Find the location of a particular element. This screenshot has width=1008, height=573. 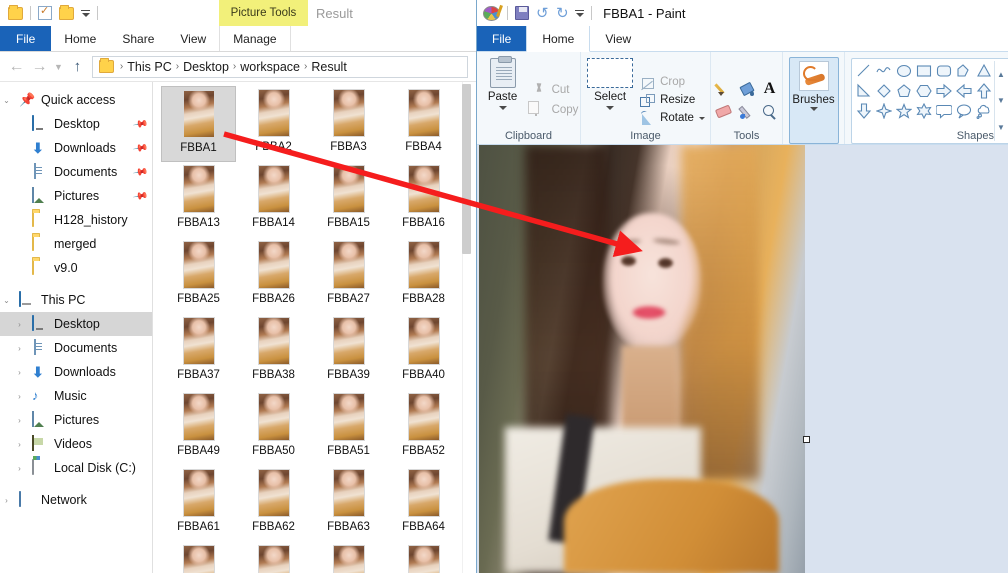

breadcrumb: › This PC › Desktop › workspace › Result is located at coordinates (279, 66).